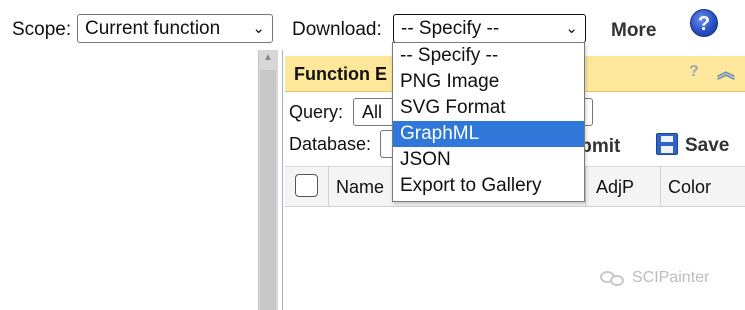 Image resolution: width=745 pixels, height=310 pixels. Describe the element at coordinates (337, 29) in the screenshot. I see `download-label: Download:` at that location.